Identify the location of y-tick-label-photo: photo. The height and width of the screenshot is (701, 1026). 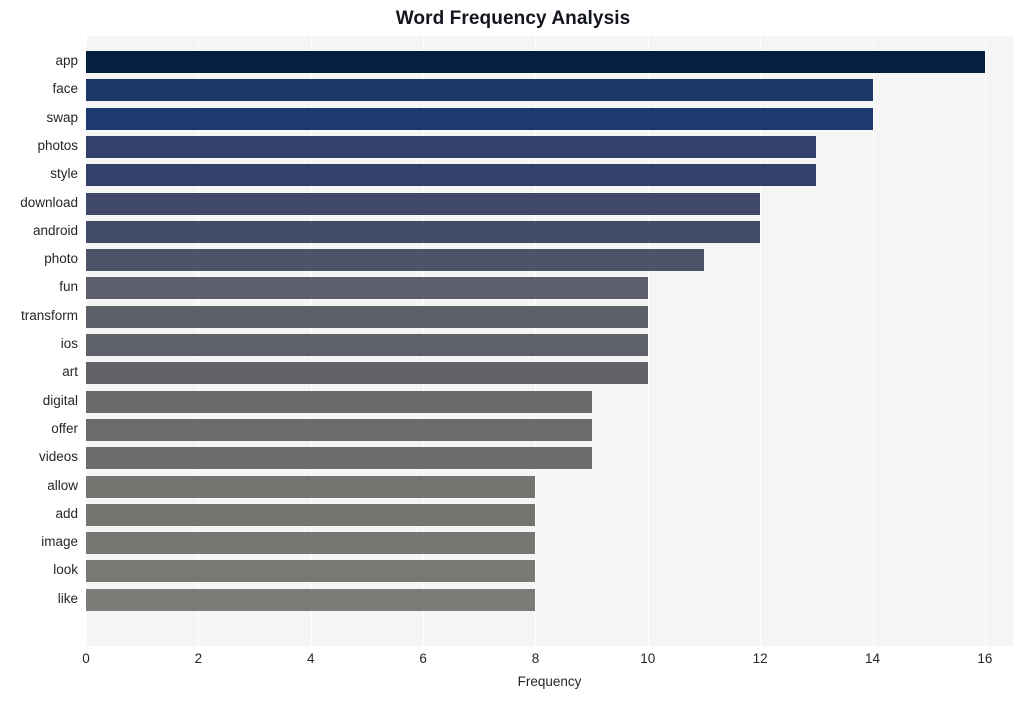
(61, 259).